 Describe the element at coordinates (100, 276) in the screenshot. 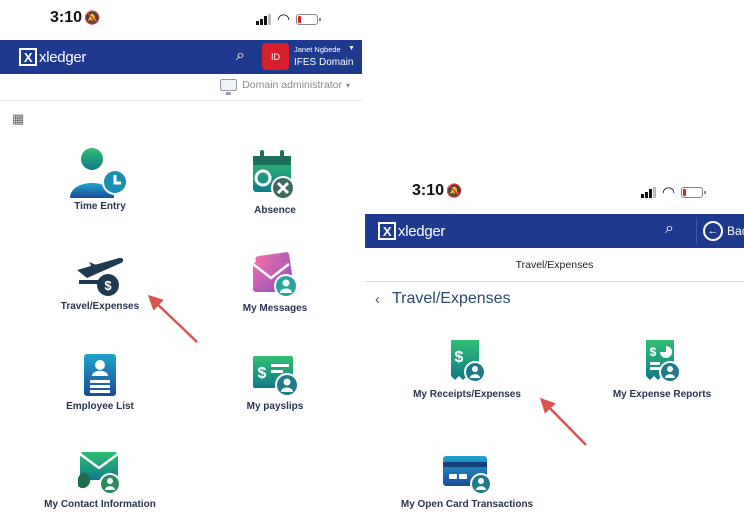

I see `plane-money-icon: $` at that location.